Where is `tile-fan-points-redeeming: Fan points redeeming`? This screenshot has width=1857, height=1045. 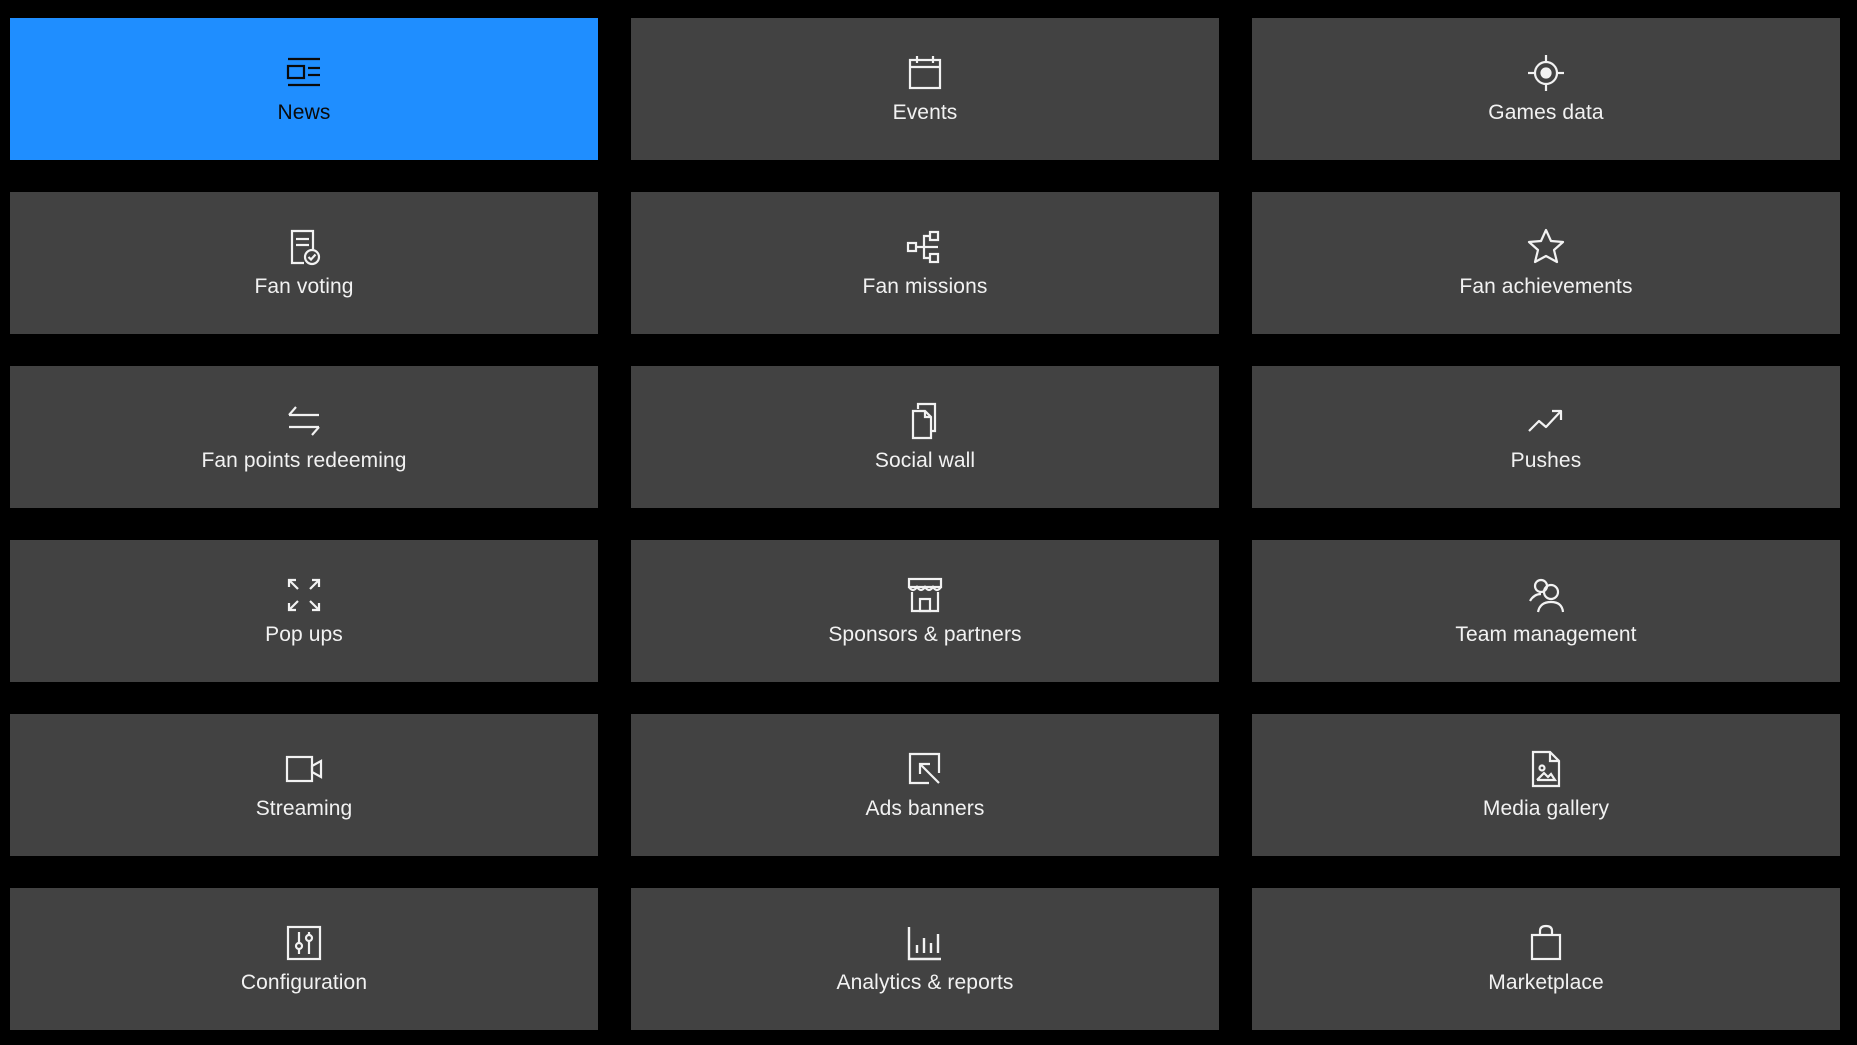
tile-fan-points-redeeming: Fan points redeeming is located at coordinates (304, 437).